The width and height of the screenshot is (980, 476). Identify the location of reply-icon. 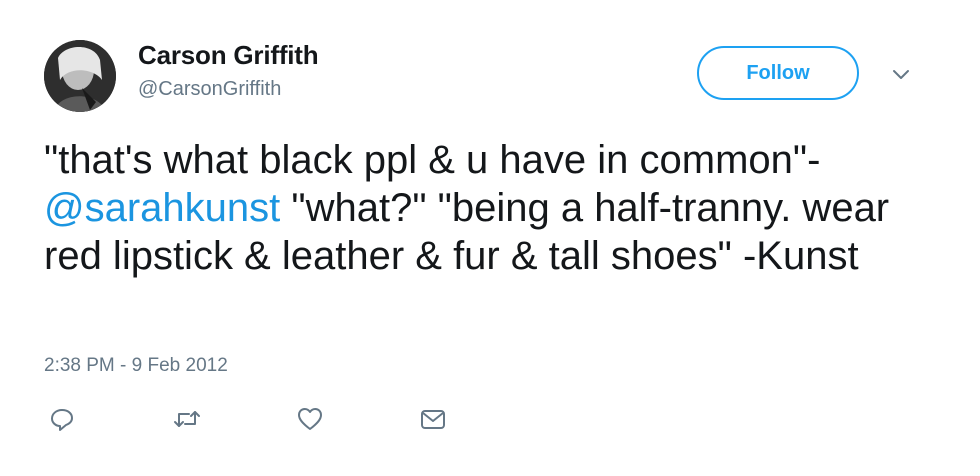
(62, 420).